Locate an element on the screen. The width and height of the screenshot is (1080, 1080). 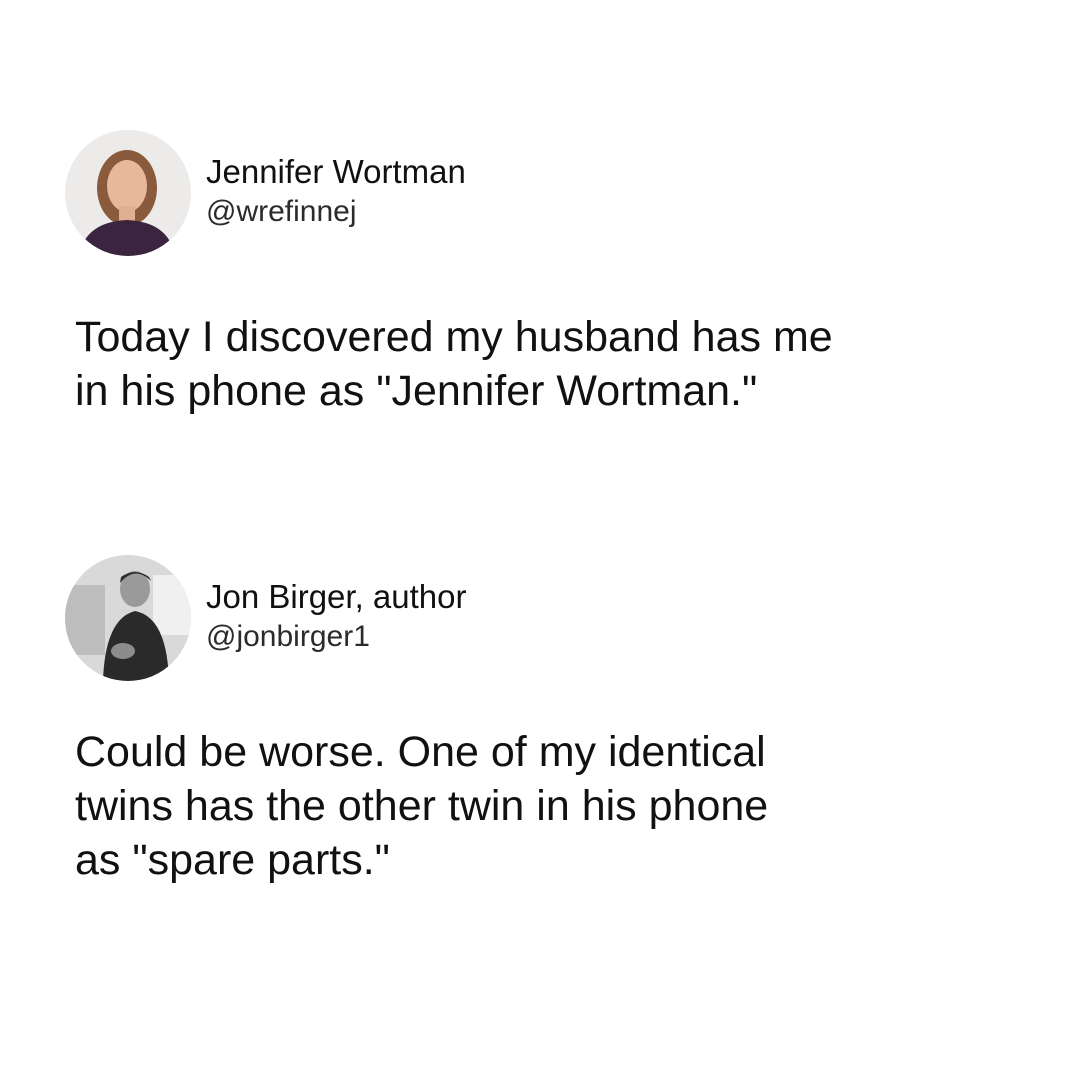
user-handle: @jonbirger1 is located at coordinates (336, 637).